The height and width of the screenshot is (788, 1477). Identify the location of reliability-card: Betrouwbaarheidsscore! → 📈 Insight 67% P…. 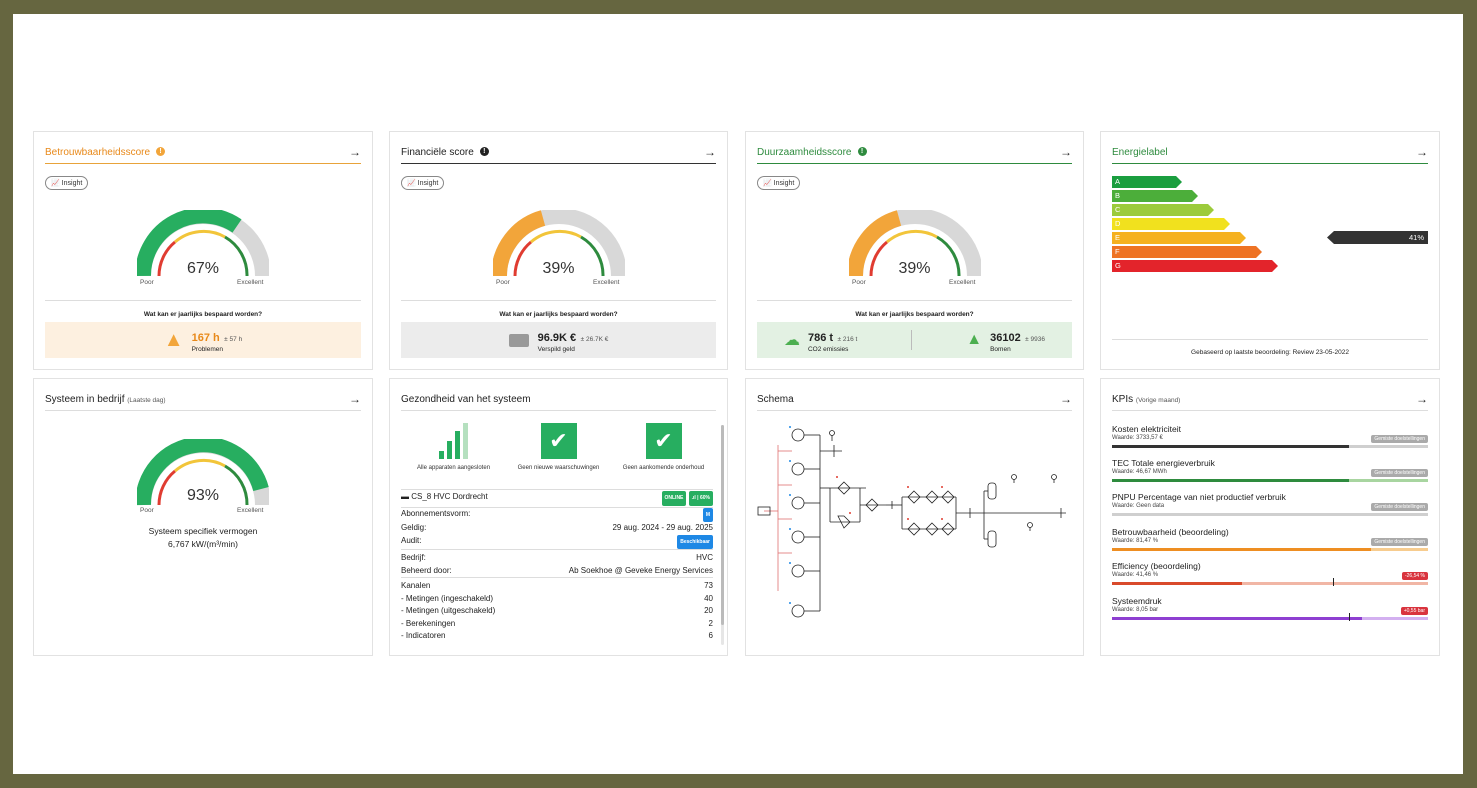
(203, 250).